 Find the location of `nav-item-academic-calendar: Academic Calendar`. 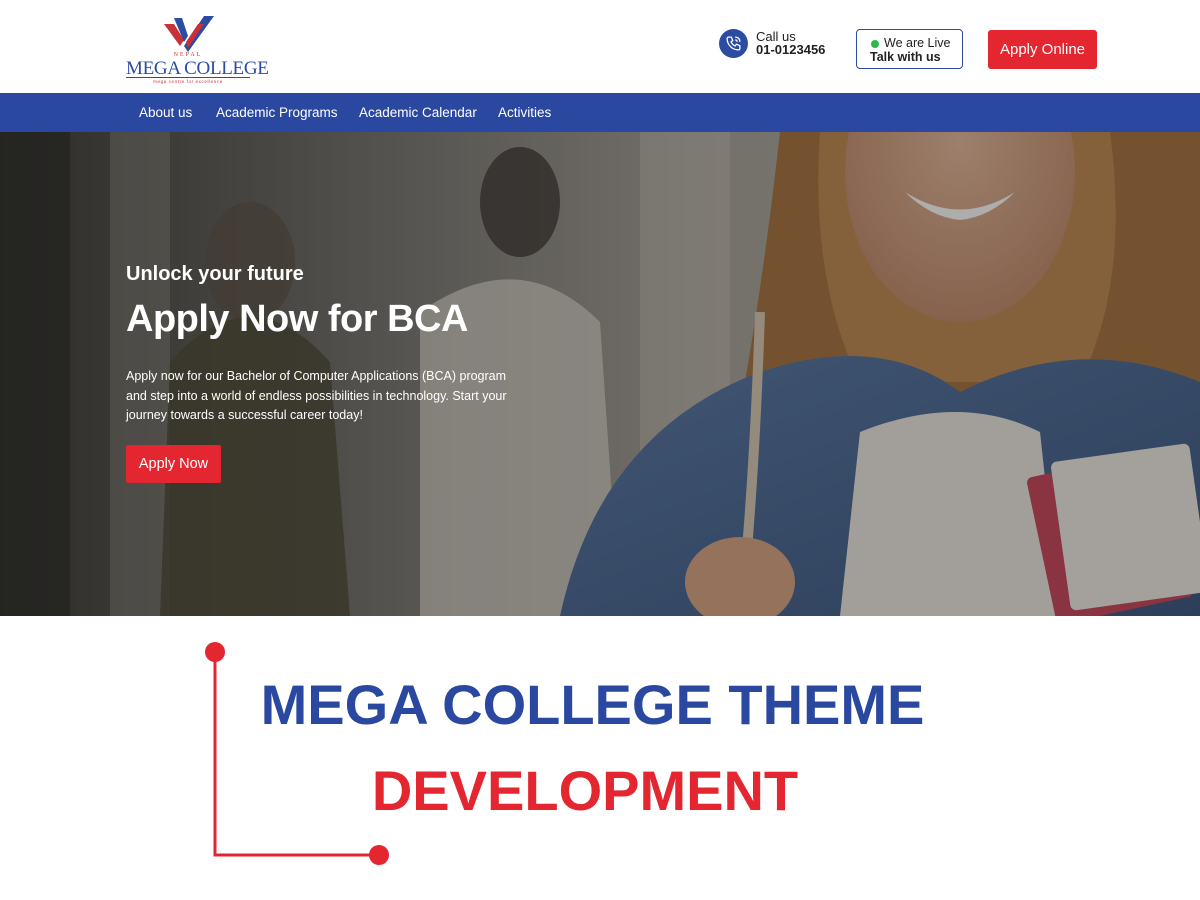

nav-item-academic-calendar: Academic Calendar is located at coordinates (418, 112).